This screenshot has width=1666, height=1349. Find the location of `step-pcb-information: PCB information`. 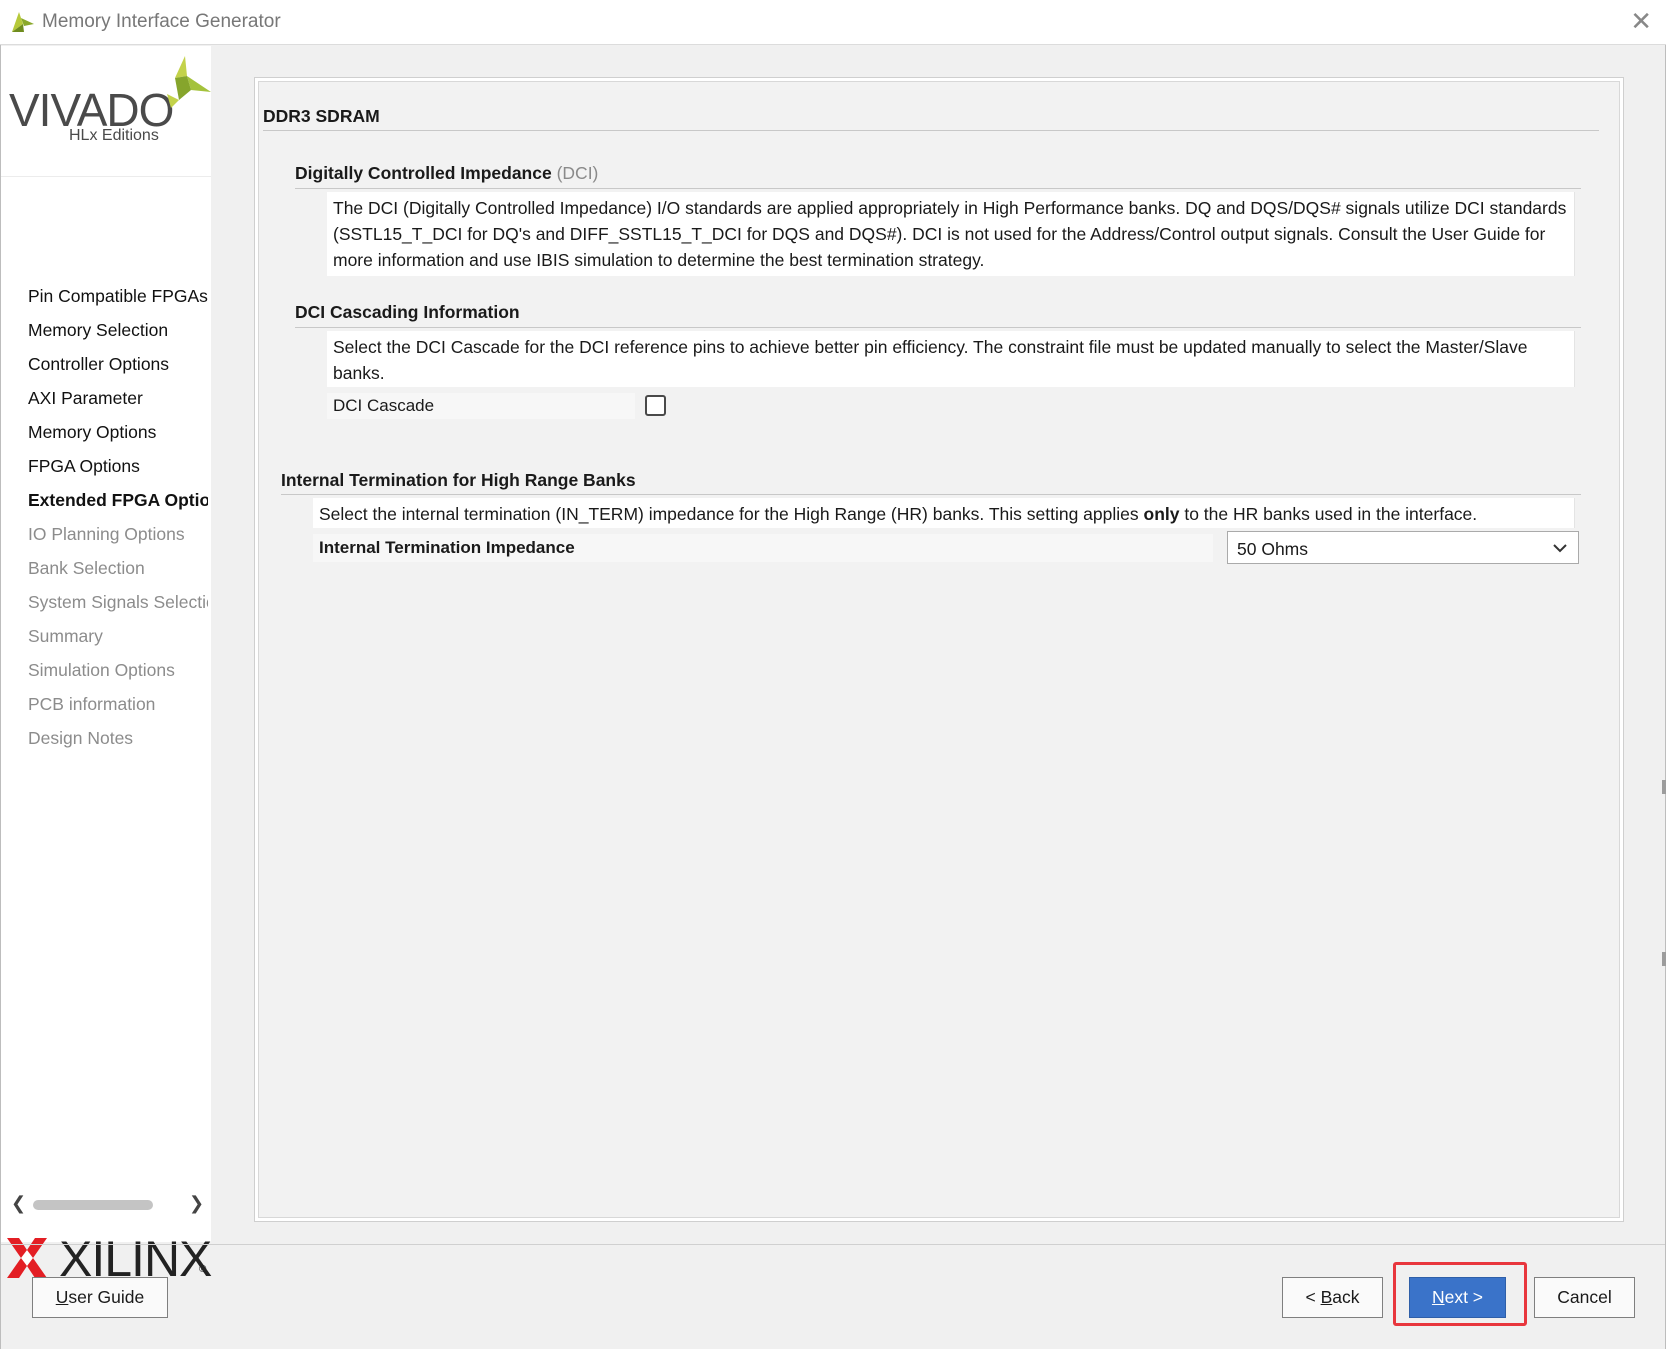

step-pcb-information: PCB information is located at coordinates (92, 704).